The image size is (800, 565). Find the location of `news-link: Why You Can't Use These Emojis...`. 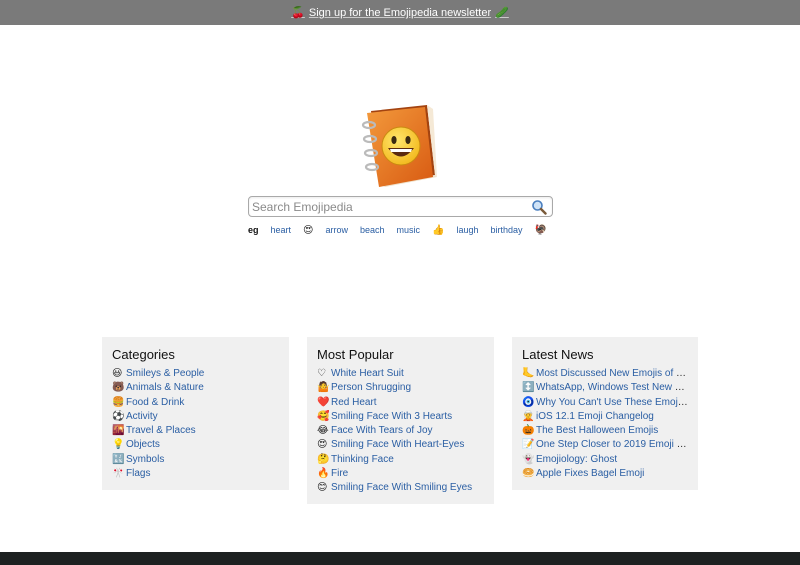

news-link: Why You Can't Use These Emojis... is located at coordinates (612, 402).